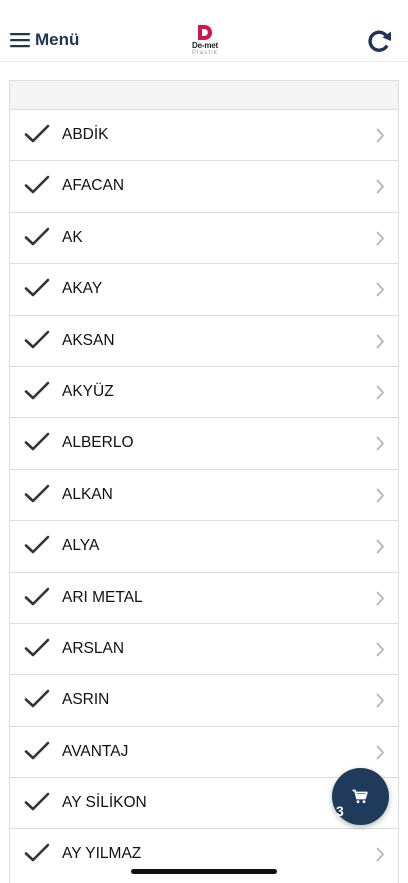  I want to click on cart-count-badge: 3, so click(340, 811).